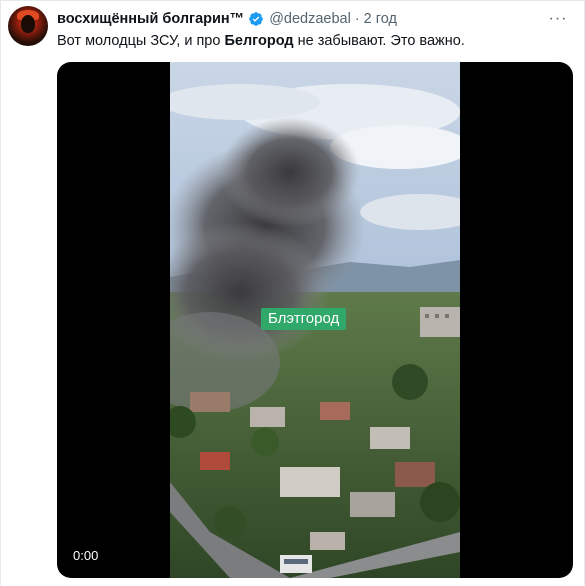  Describe the element at coordinates (380, 19) in the screenshot. I see `timestamp: 2 год` at that location.